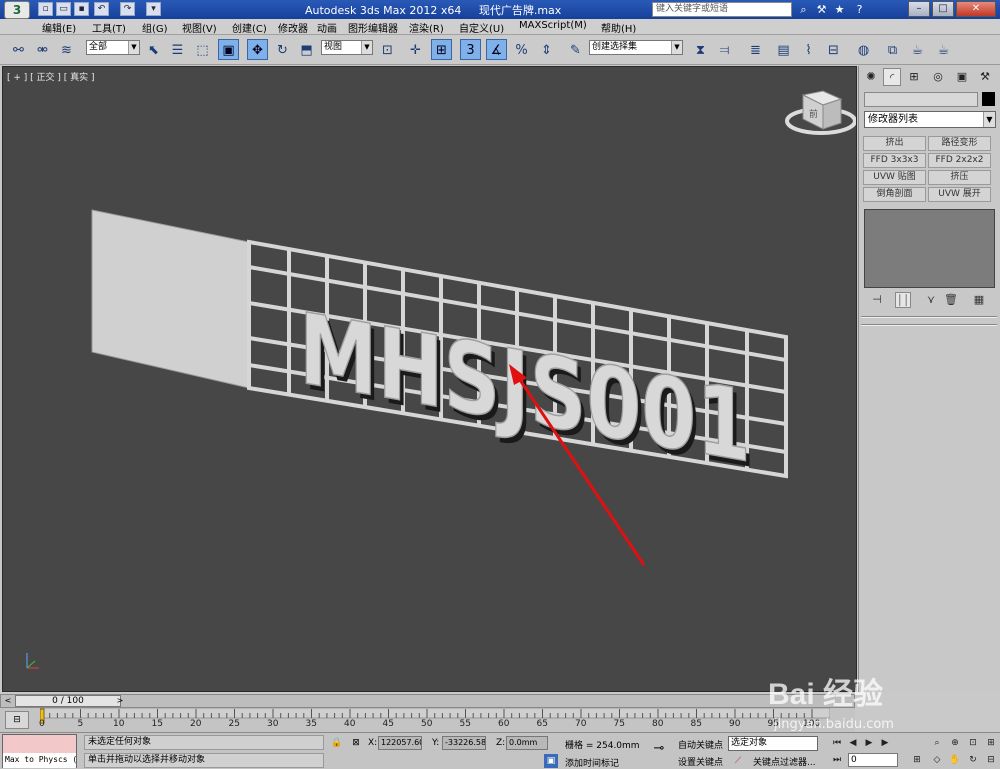  What do you see at coordinates (592, 762) in the screenshot?
I see `add-time-tag: 添加时间标记` at bounding box center [592, 762].